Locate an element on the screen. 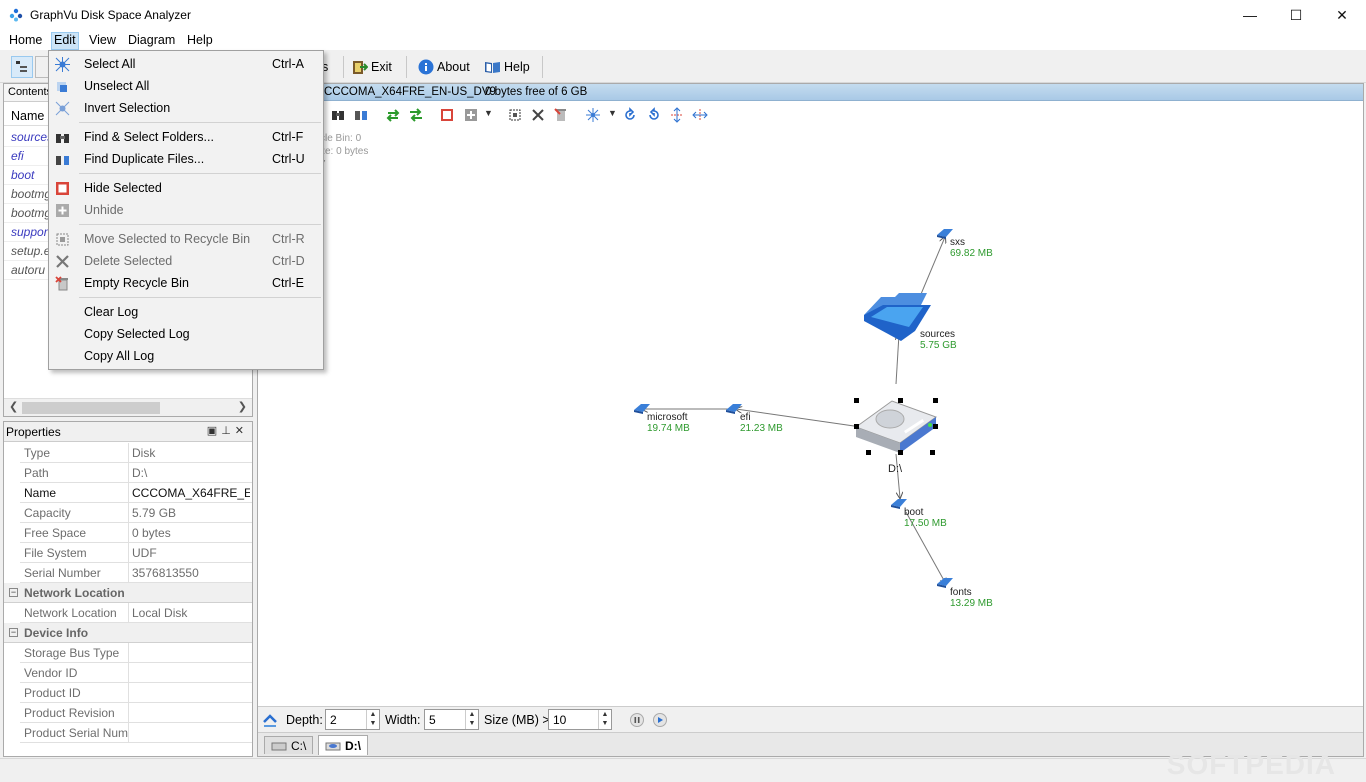 This screenshot has height=782, width=1366. menu-edit: Edit is located at coordinates (65, 41).